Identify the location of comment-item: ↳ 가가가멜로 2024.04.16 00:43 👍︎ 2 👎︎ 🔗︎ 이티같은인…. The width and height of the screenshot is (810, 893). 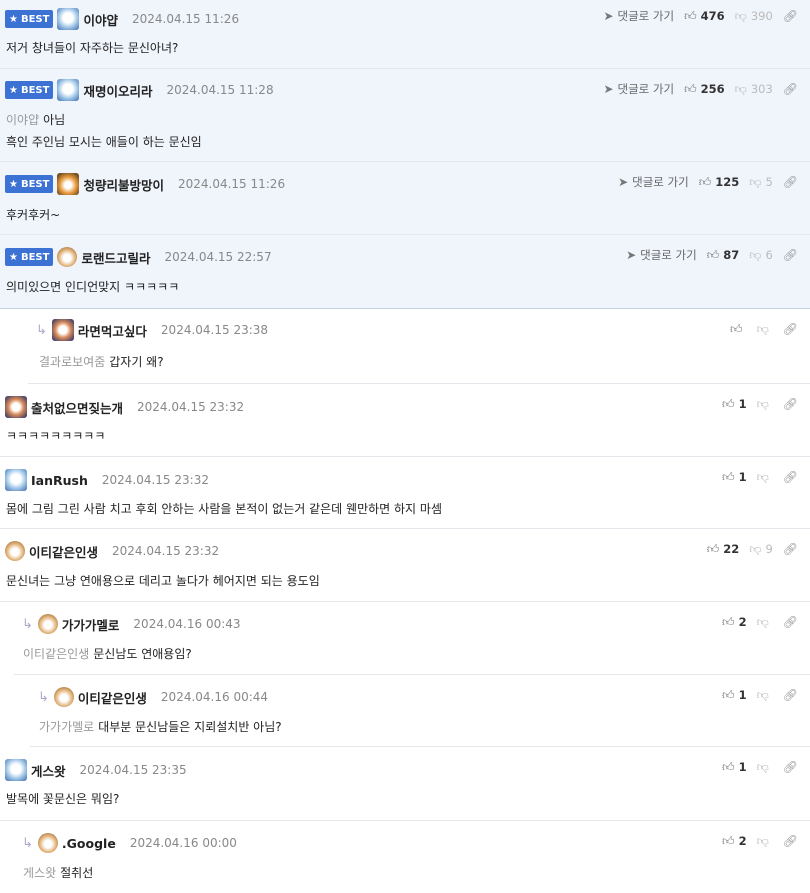
(412, 638).